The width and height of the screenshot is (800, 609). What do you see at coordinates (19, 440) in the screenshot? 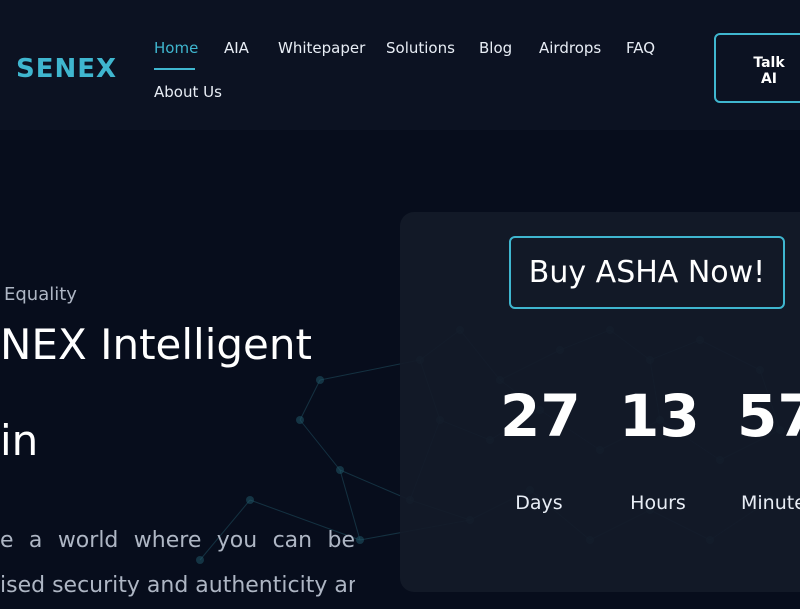
I see `hero-title-line2: in` at bounding box center [19, 440].